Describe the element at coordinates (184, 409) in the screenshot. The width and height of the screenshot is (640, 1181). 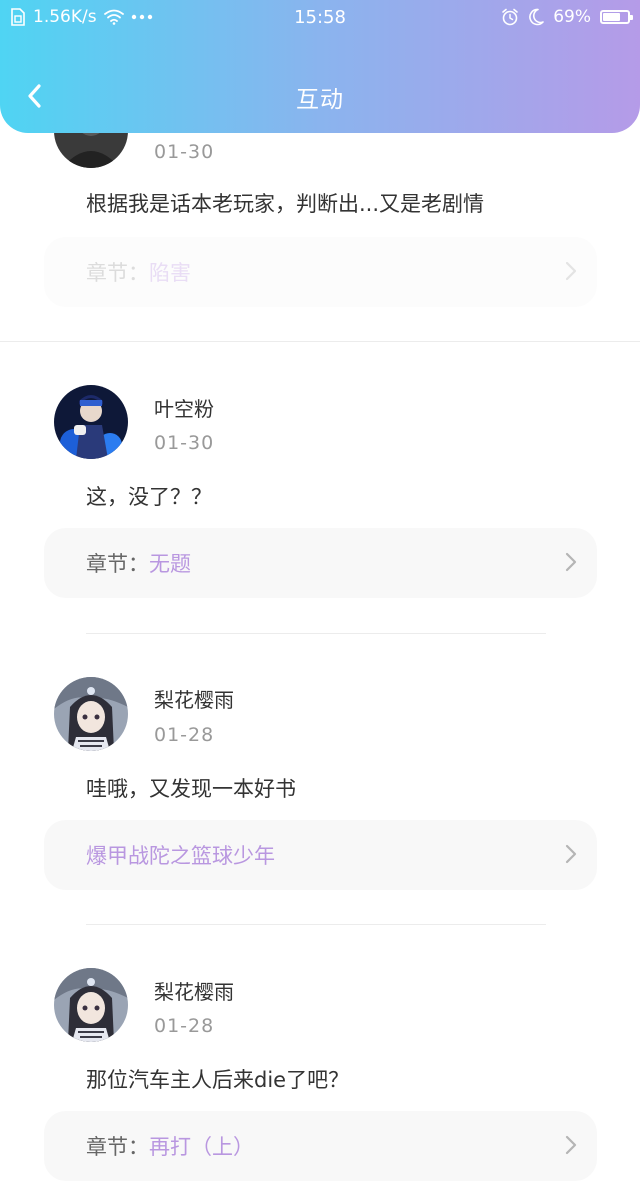
I see `user-name: 叶空粉` at that location.